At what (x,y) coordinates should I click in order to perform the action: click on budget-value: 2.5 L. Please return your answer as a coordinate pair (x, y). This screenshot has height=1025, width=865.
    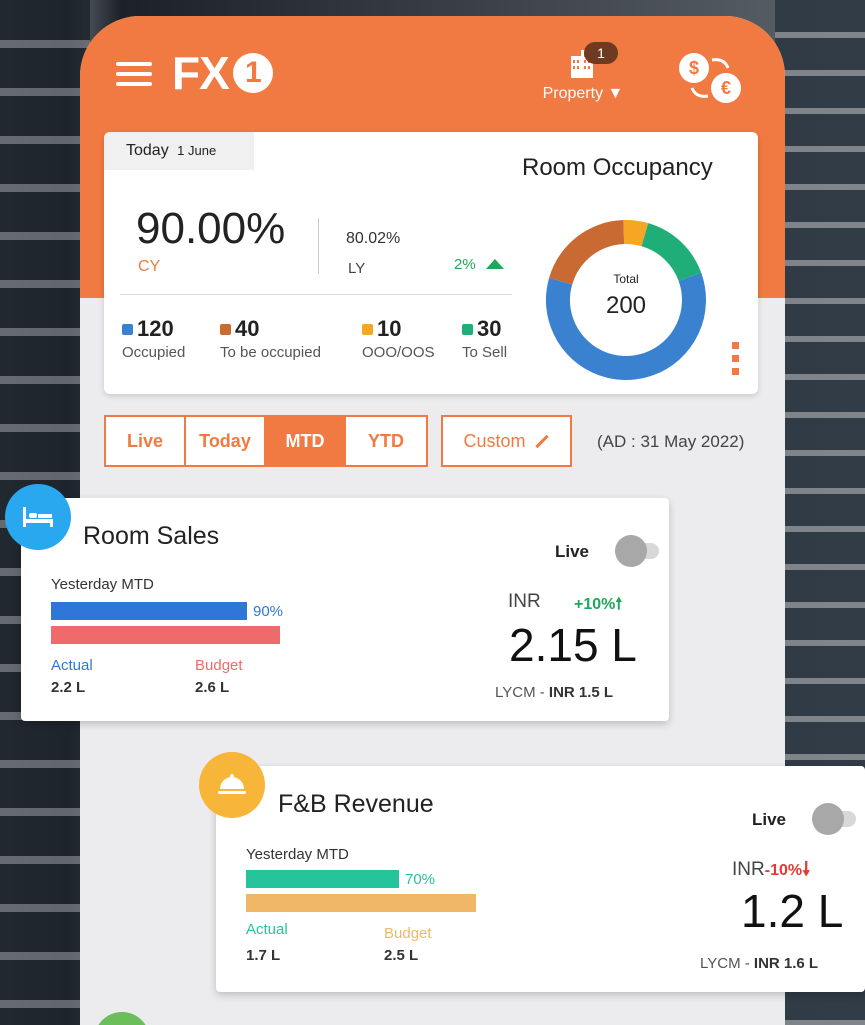
    Looking at the image, I should click on (401, 955).